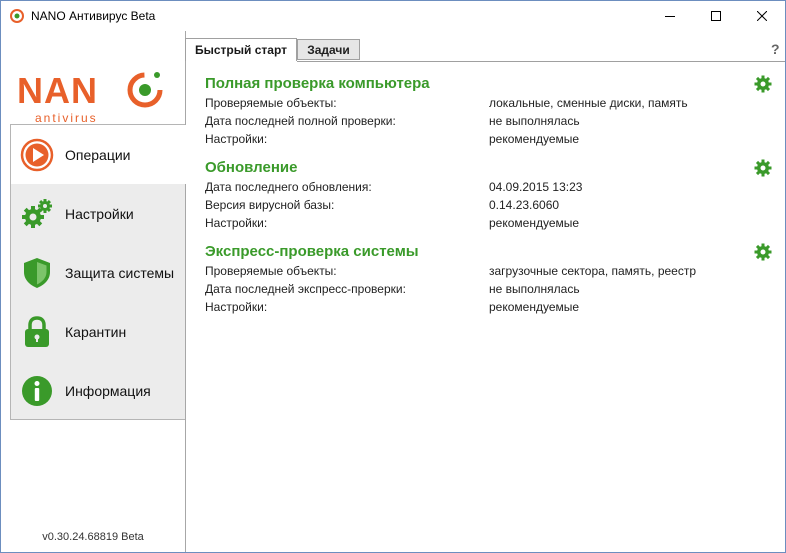  Describe the element at coordinates (37, 154) in the screenshot. I see `play-circle-icon` at that location.